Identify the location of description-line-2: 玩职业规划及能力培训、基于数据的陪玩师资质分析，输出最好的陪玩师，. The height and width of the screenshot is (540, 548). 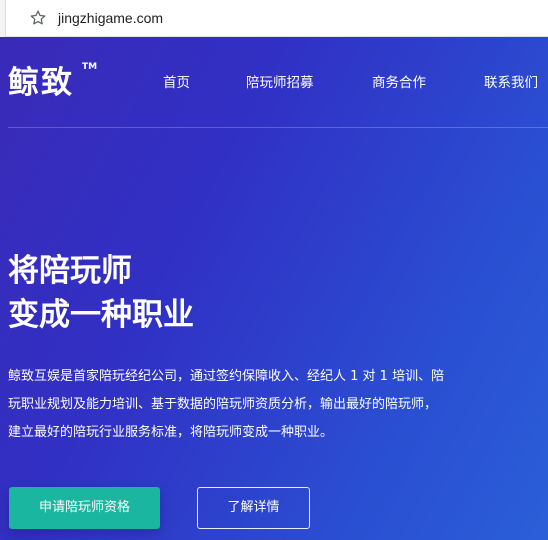
(223, 404).